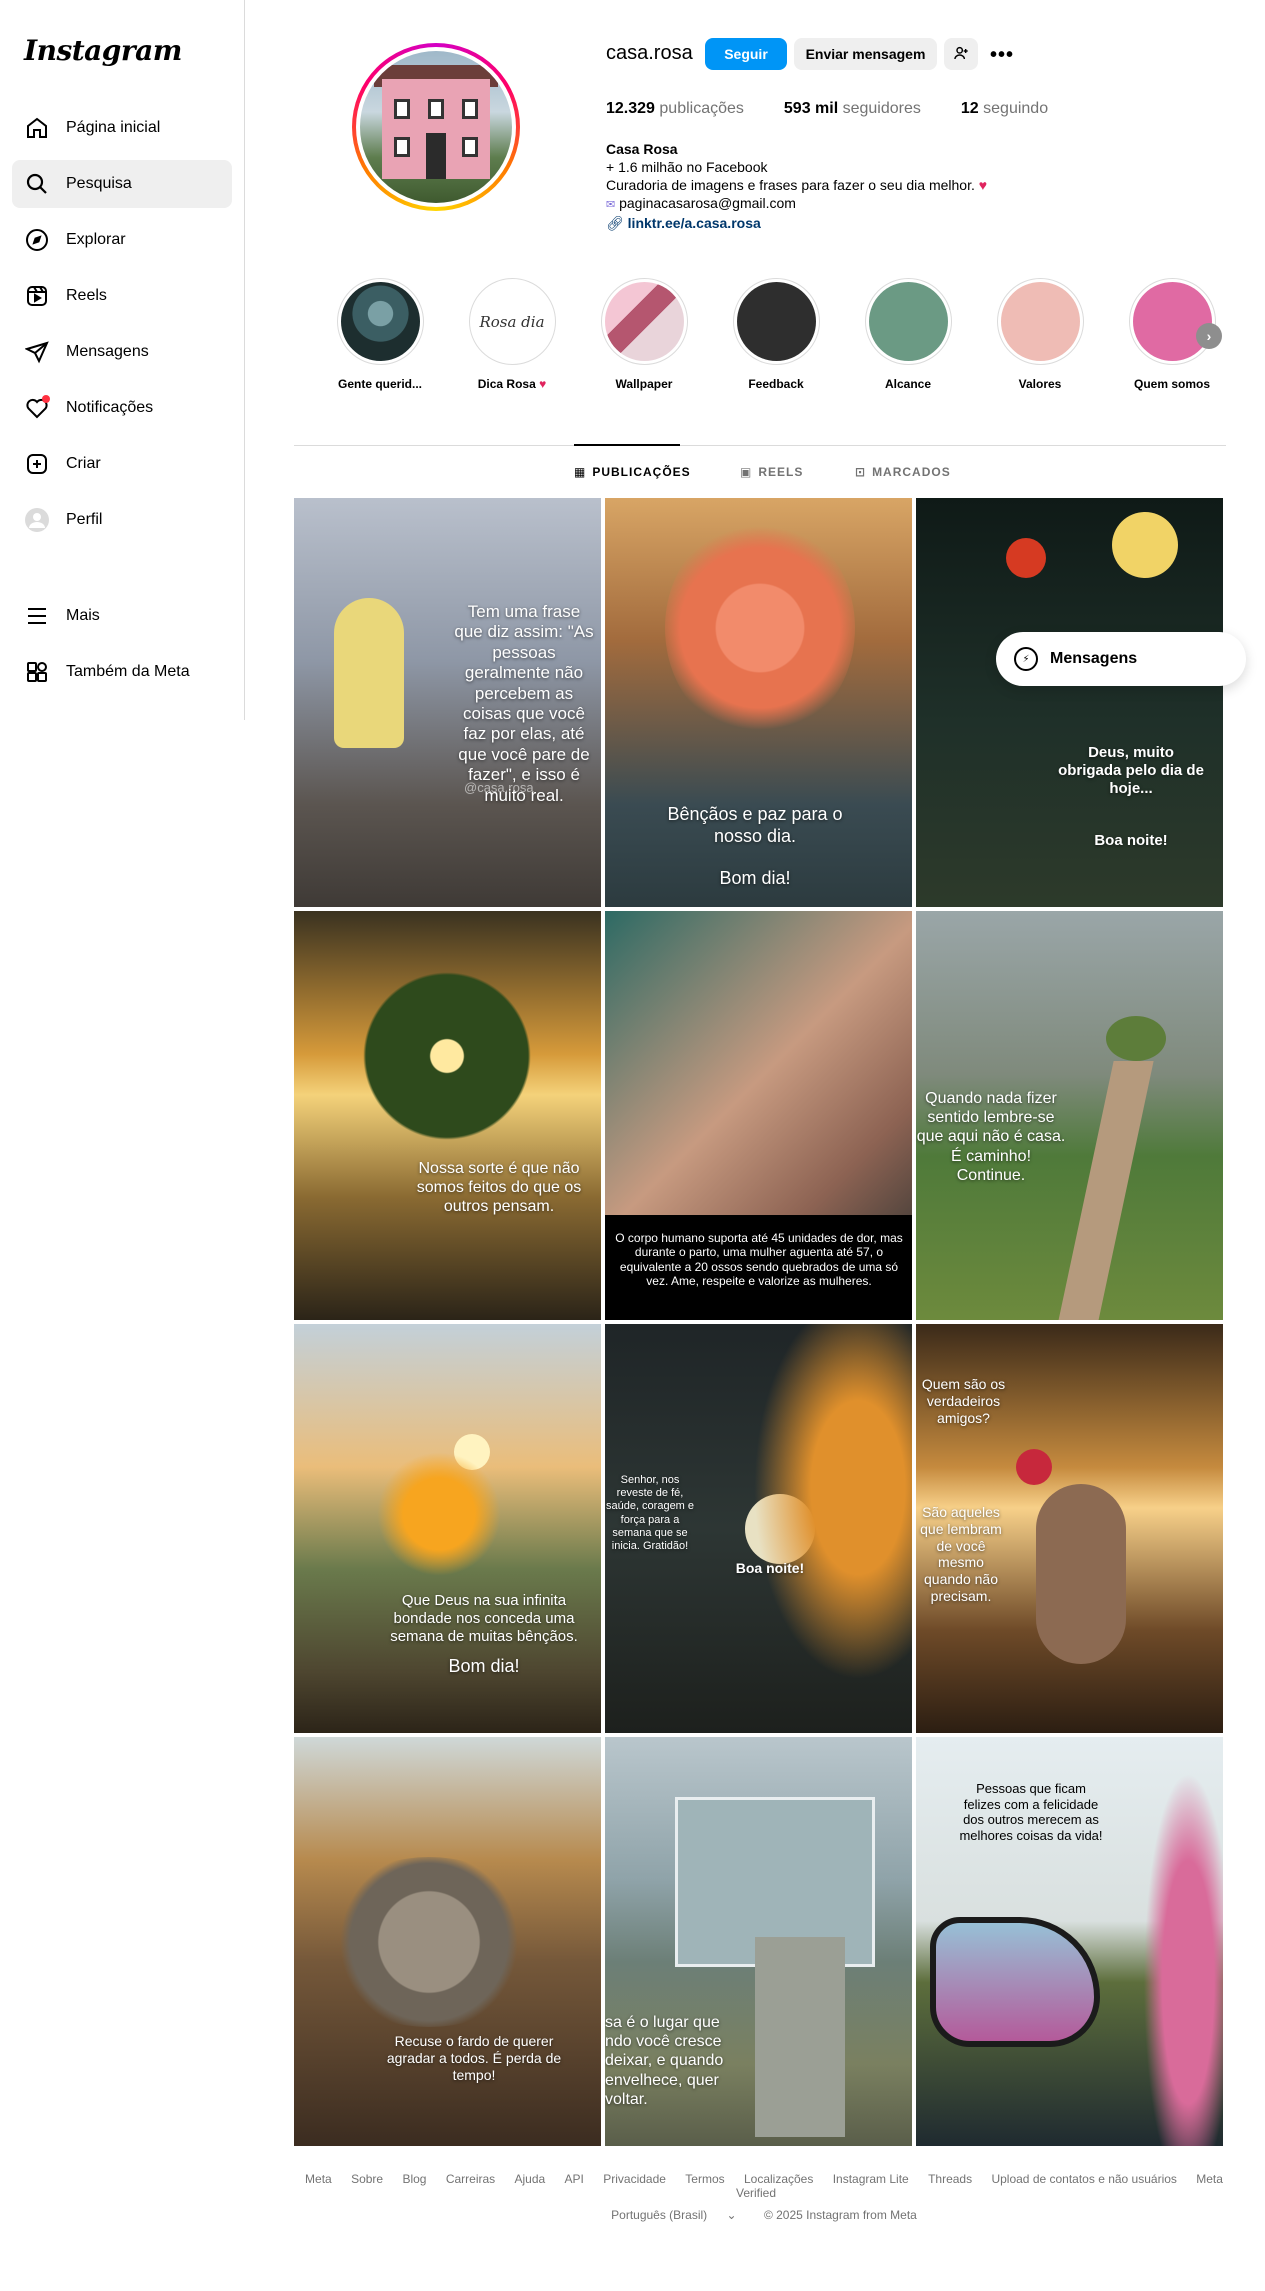  I want to click on sidebar-item-create: Criar, so click(122, 464).